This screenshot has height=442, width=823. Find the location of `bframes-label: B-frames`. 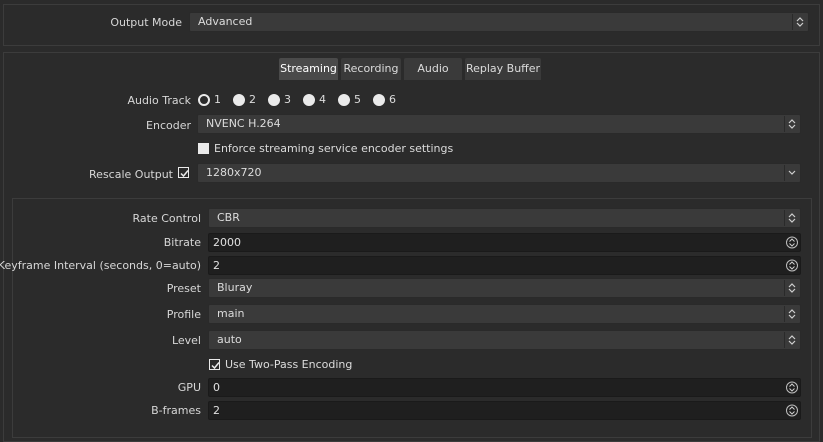

bframes-label: B-frames is located at coordinates (176, 410).